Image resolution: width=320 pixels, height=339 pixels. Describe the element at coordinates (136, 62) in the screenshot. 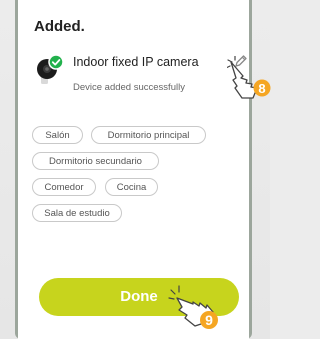

I see `device-name: Indoor fixed IP camera` at that location.